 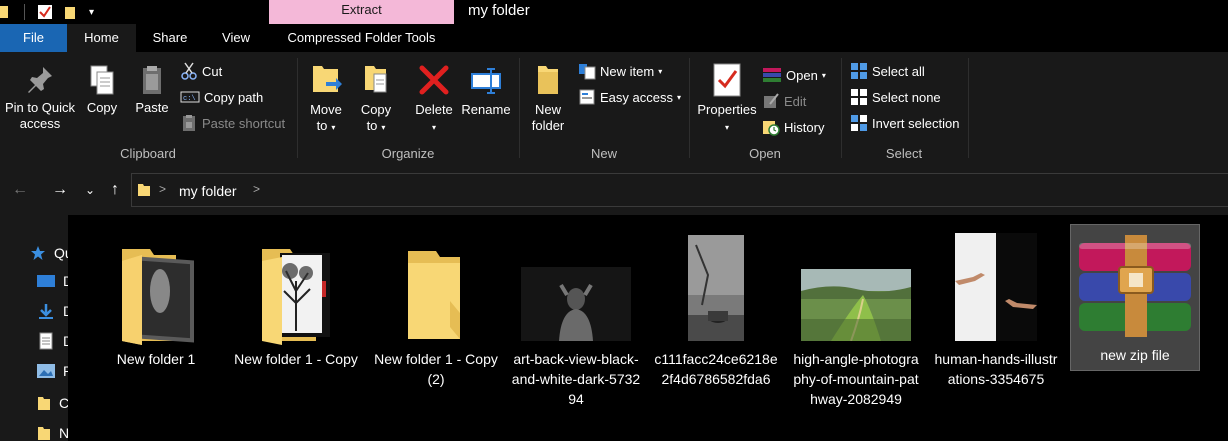 What do you see at coordinates (45, 12) in the screenshot?
I see `properties-check-icon` at bounding box center [45, 12].